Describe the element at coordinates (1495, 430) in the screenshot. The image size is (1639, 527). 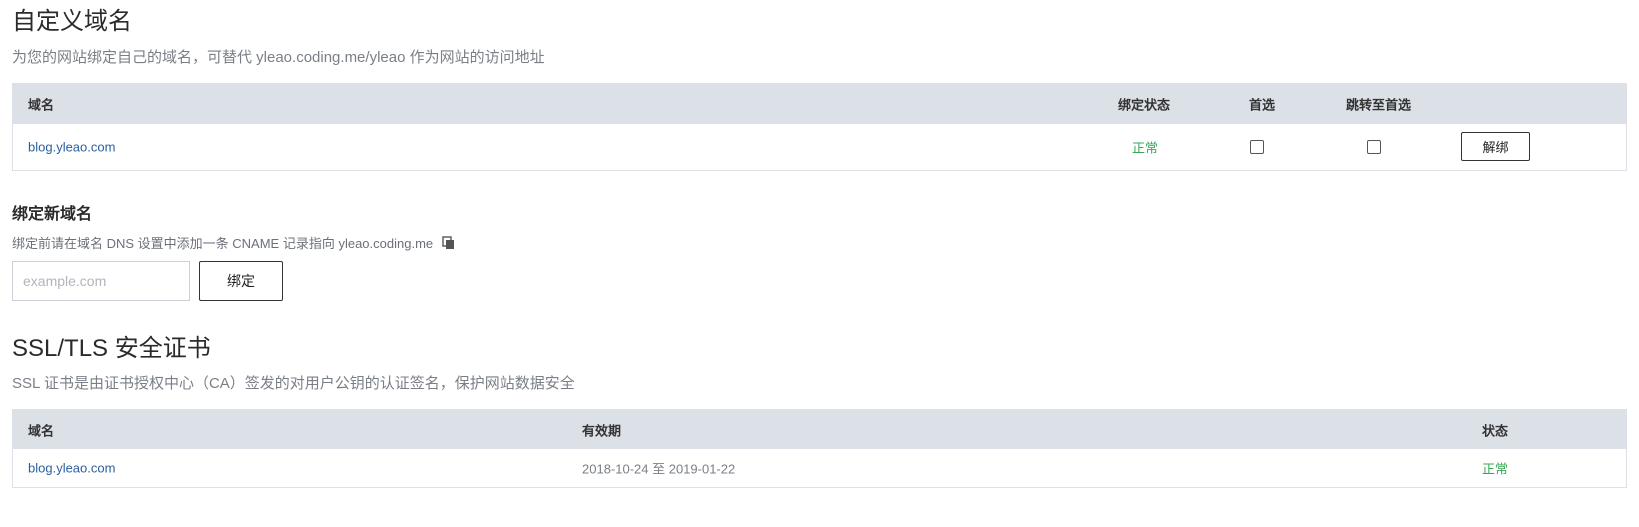
I see `header-status: 状态` at that location.